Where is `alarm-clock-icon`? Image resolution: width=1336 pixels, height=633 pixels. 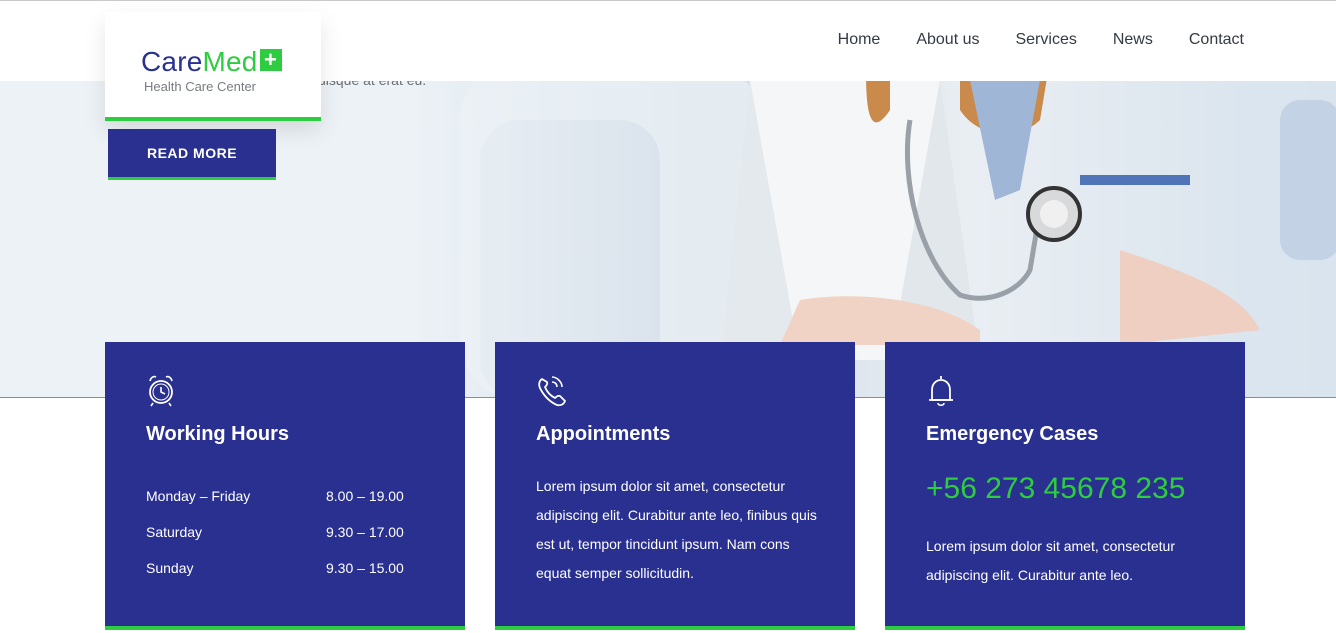 alarm-clock-icon is located at coordinates (161, 391).